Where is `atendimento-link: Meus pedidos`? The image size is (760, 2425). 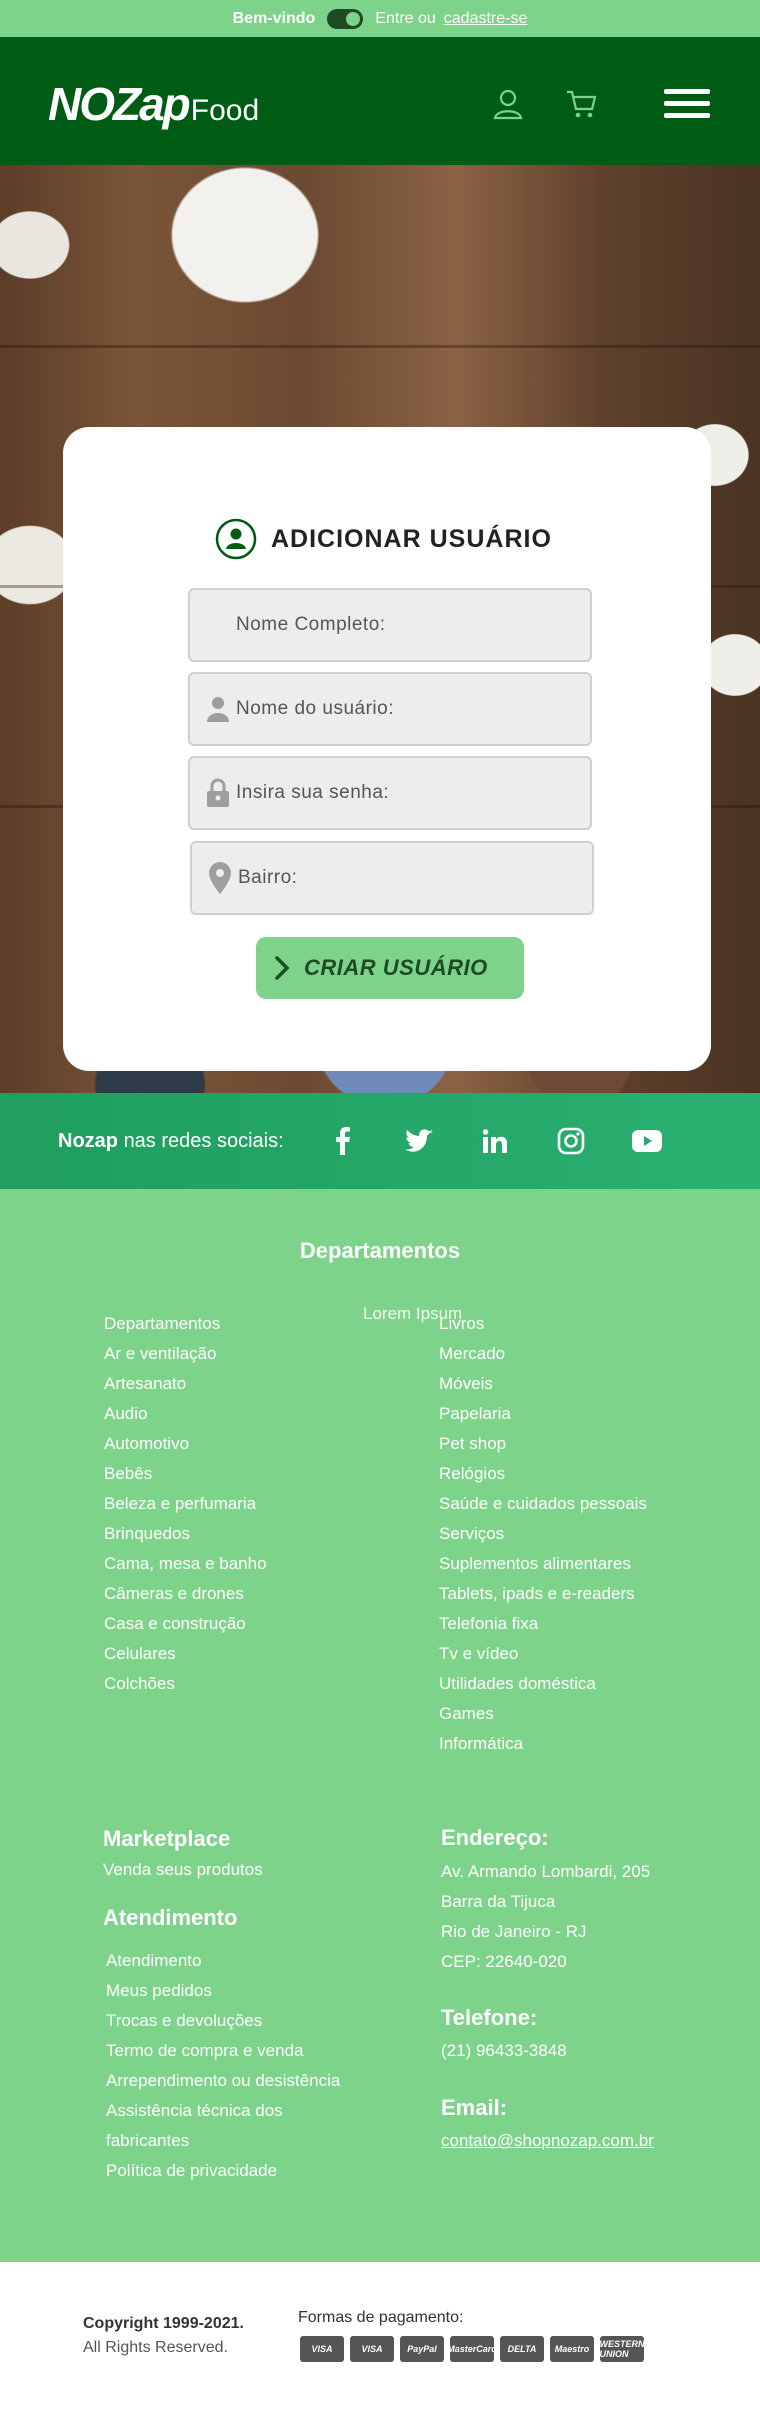 atendimento-link: Meus pedidos is located at coordinates (226, 1991).